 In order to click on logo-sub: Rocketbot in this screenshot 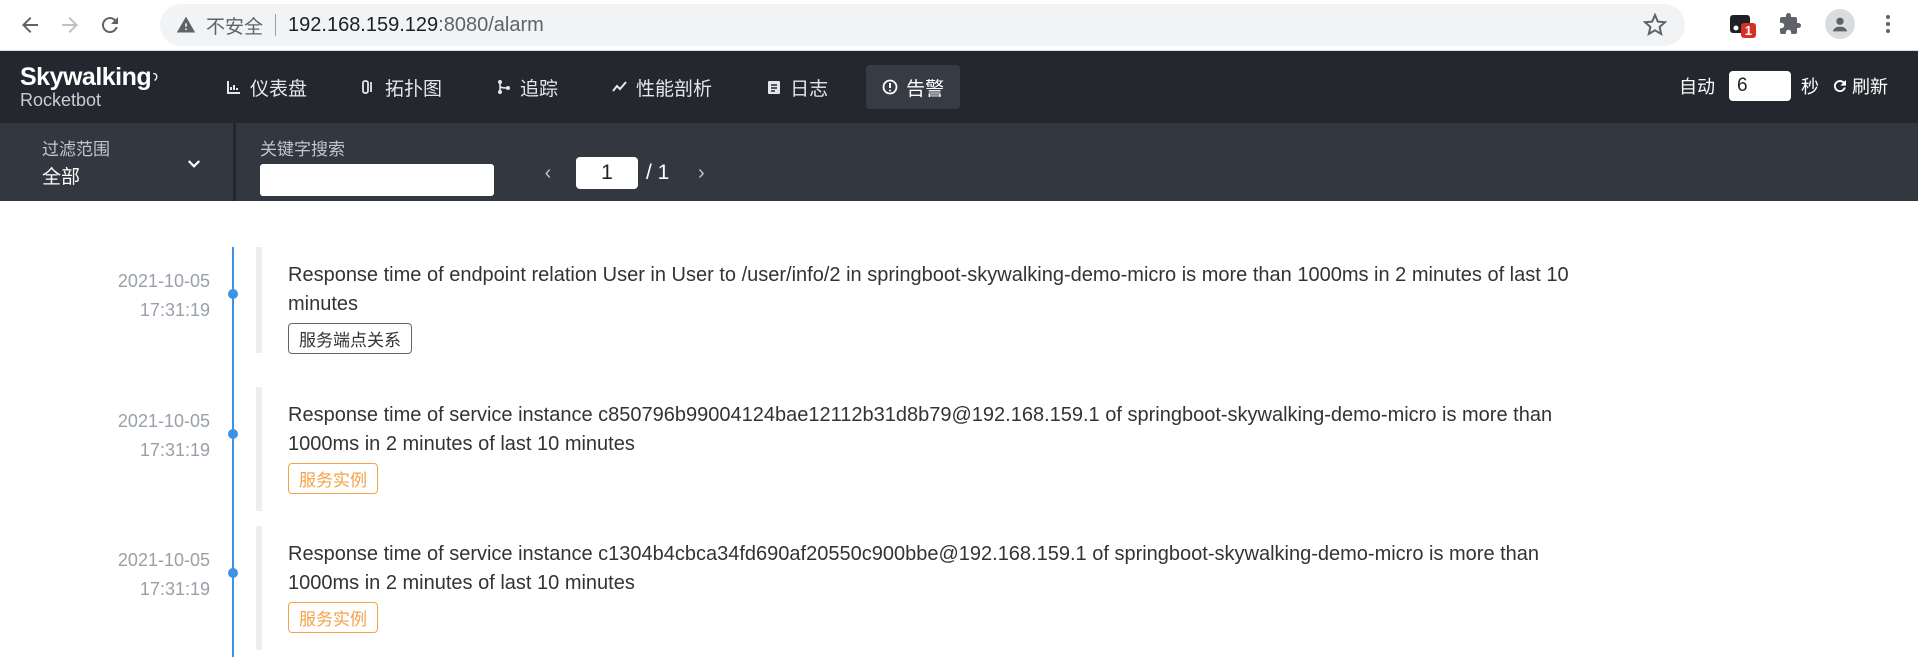, I will do `click(61, 100)`.